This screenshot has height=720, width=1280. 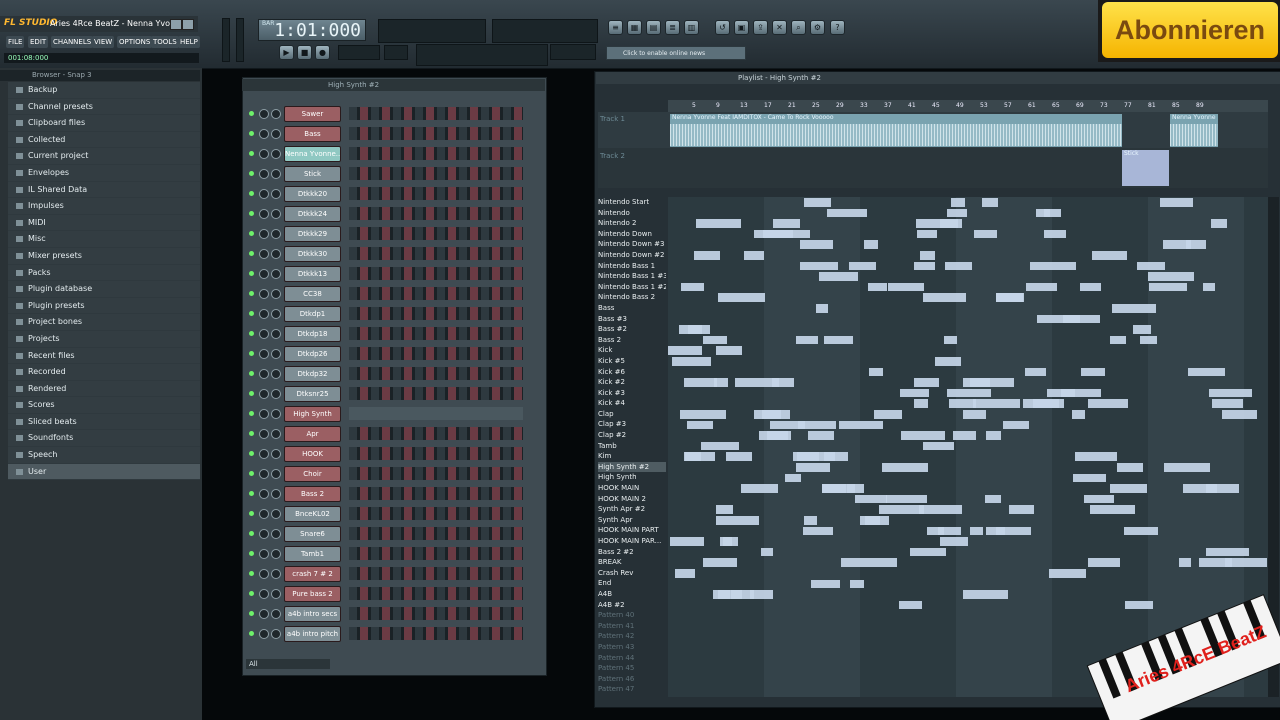 I want to click on tools-button: ✕, so click(x=779, y=27).